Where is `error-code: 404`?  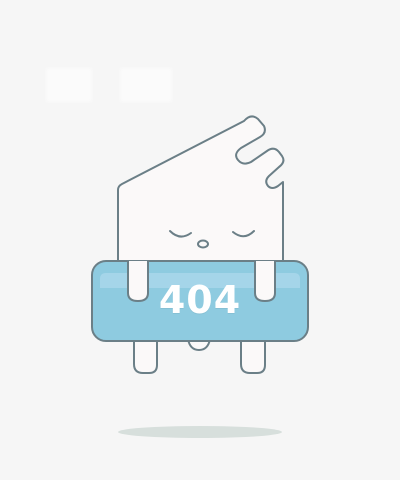 error-code: 404 is located at coordinates (200, 300).